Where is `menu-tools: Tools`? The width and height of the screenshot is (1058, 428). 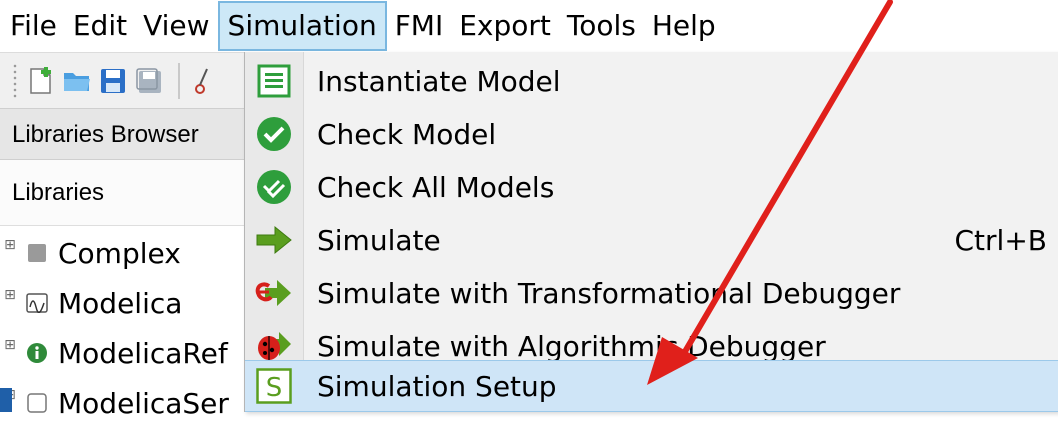 menu-tools: Tools is located at coordinates (601, 26).